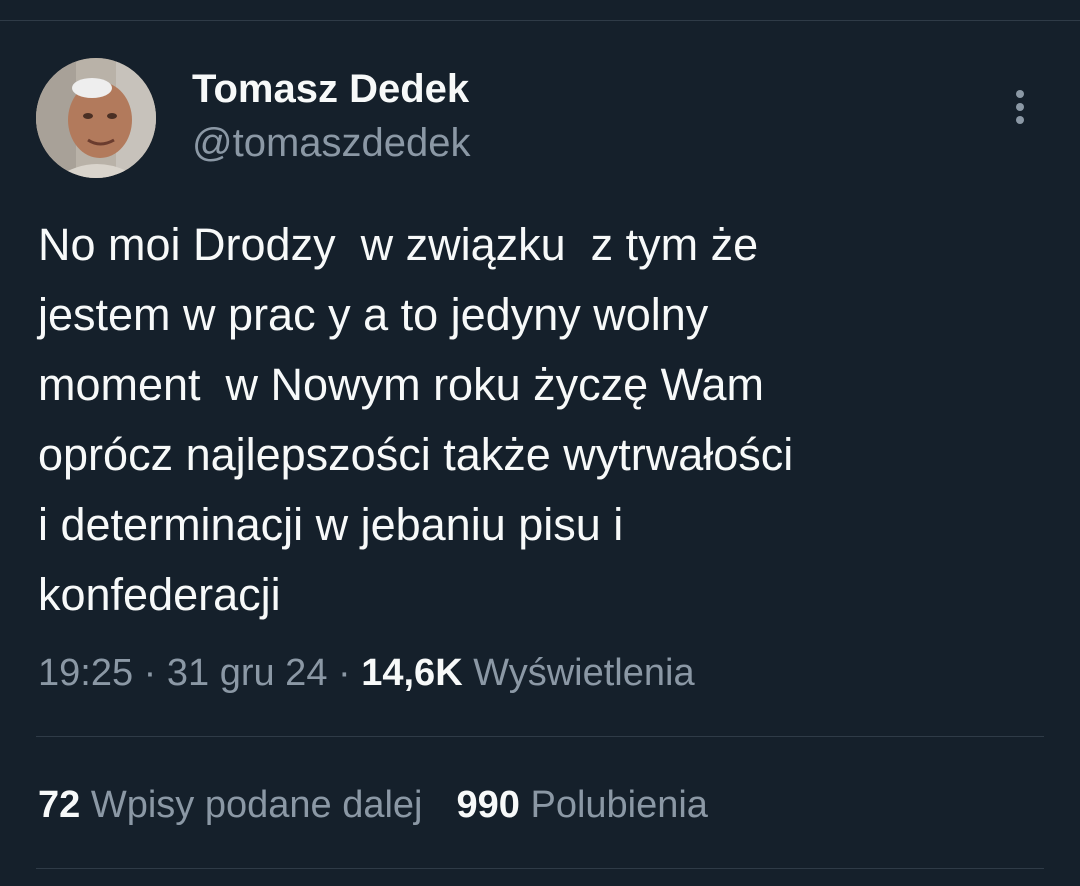 Image resolution: width=1080 pixels, height=886 pixels. Describe the element at coordinates (416, 454) in the screenshot. I see `tweet-text-line: oprócz najlepszości także wytrwałości` at that location.